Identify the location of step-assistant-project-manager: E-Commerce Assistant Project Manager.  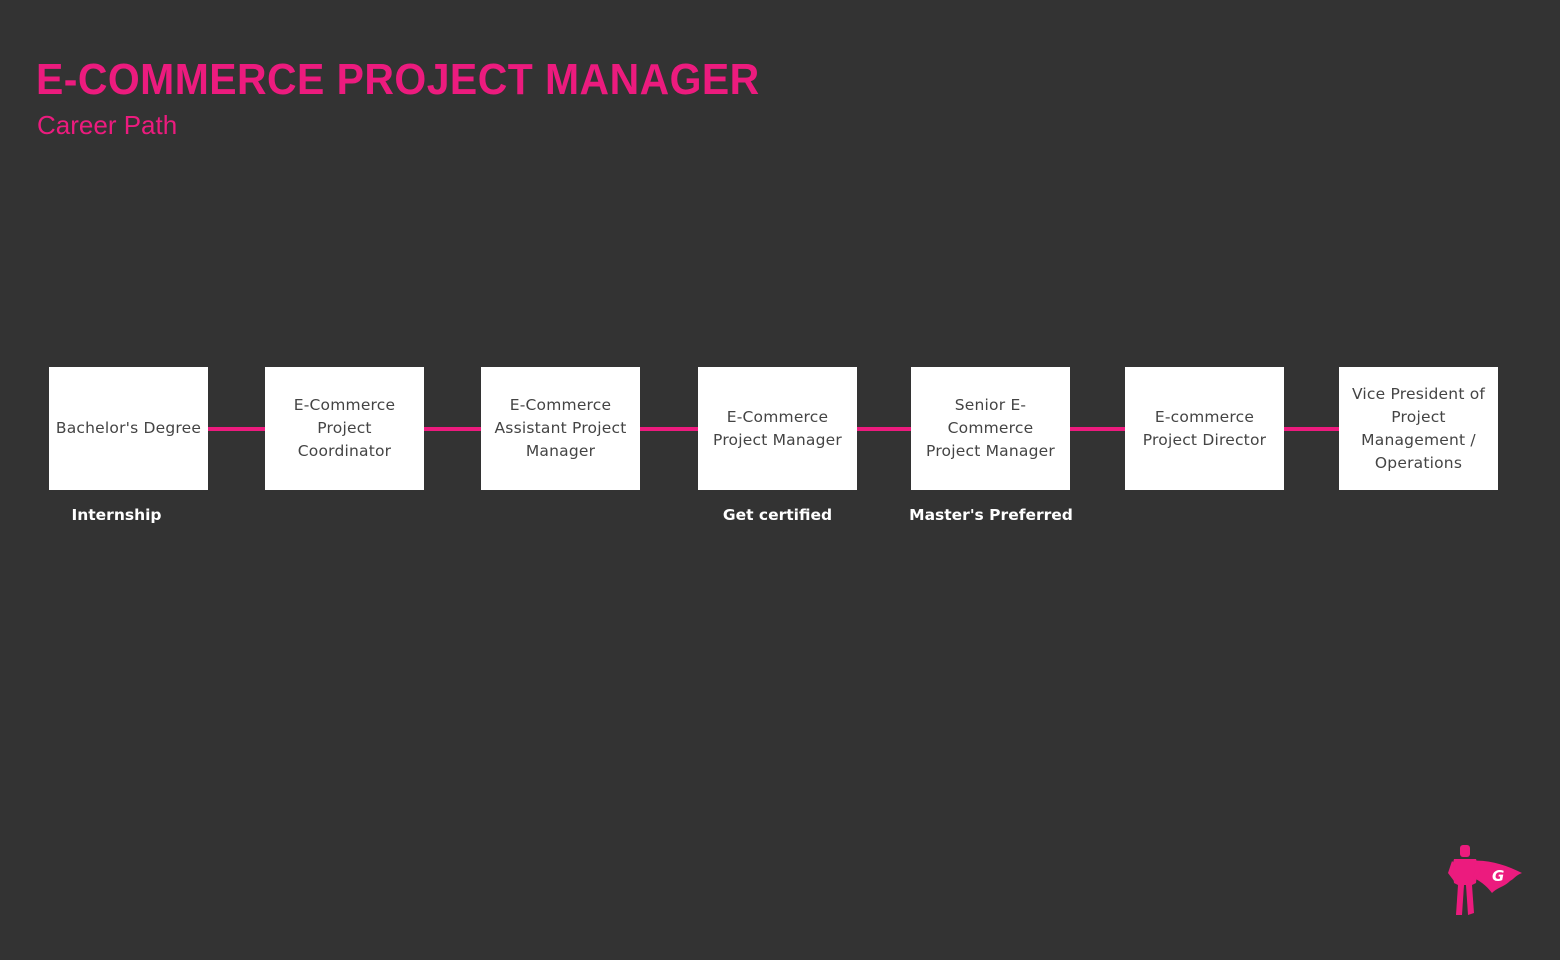
(560, 428).